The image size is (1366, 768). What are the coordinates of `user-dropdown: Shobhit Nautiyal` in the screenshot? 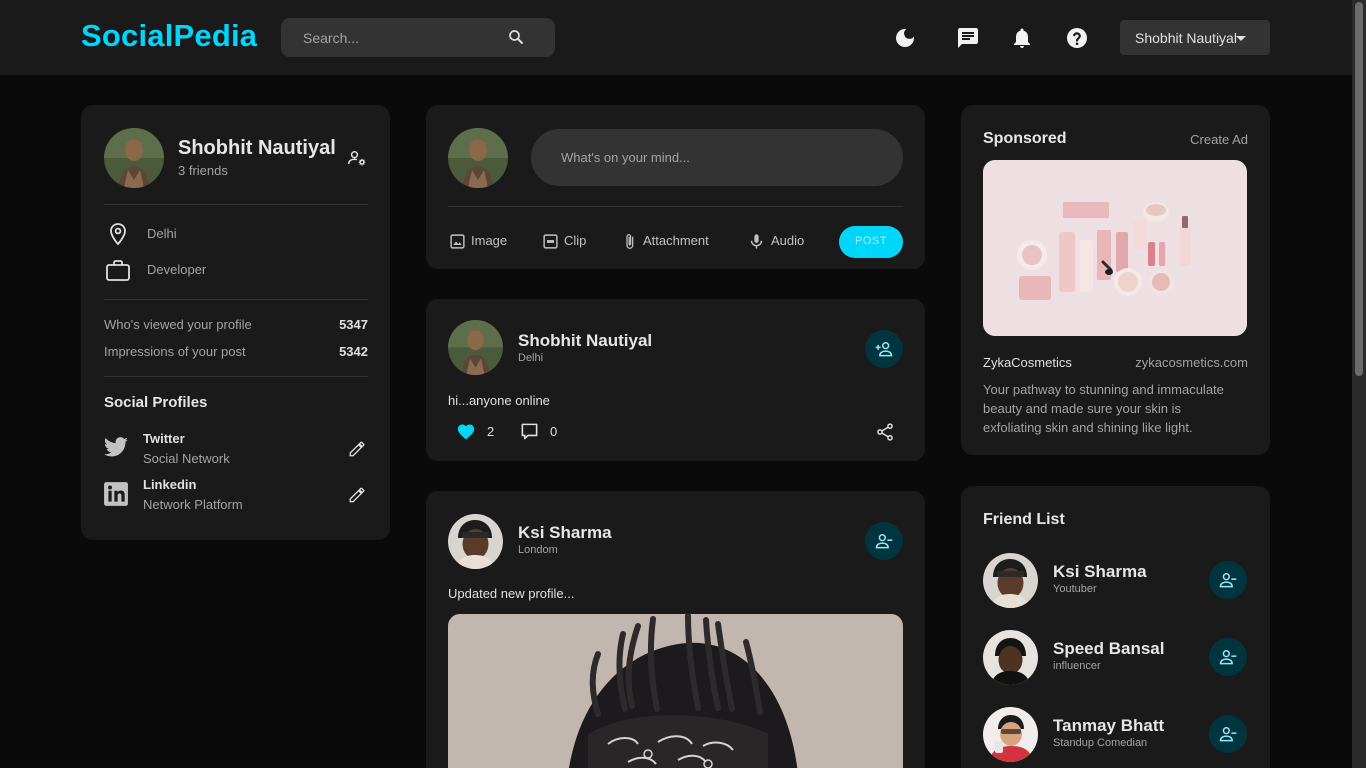 It's located at (1195, 37).